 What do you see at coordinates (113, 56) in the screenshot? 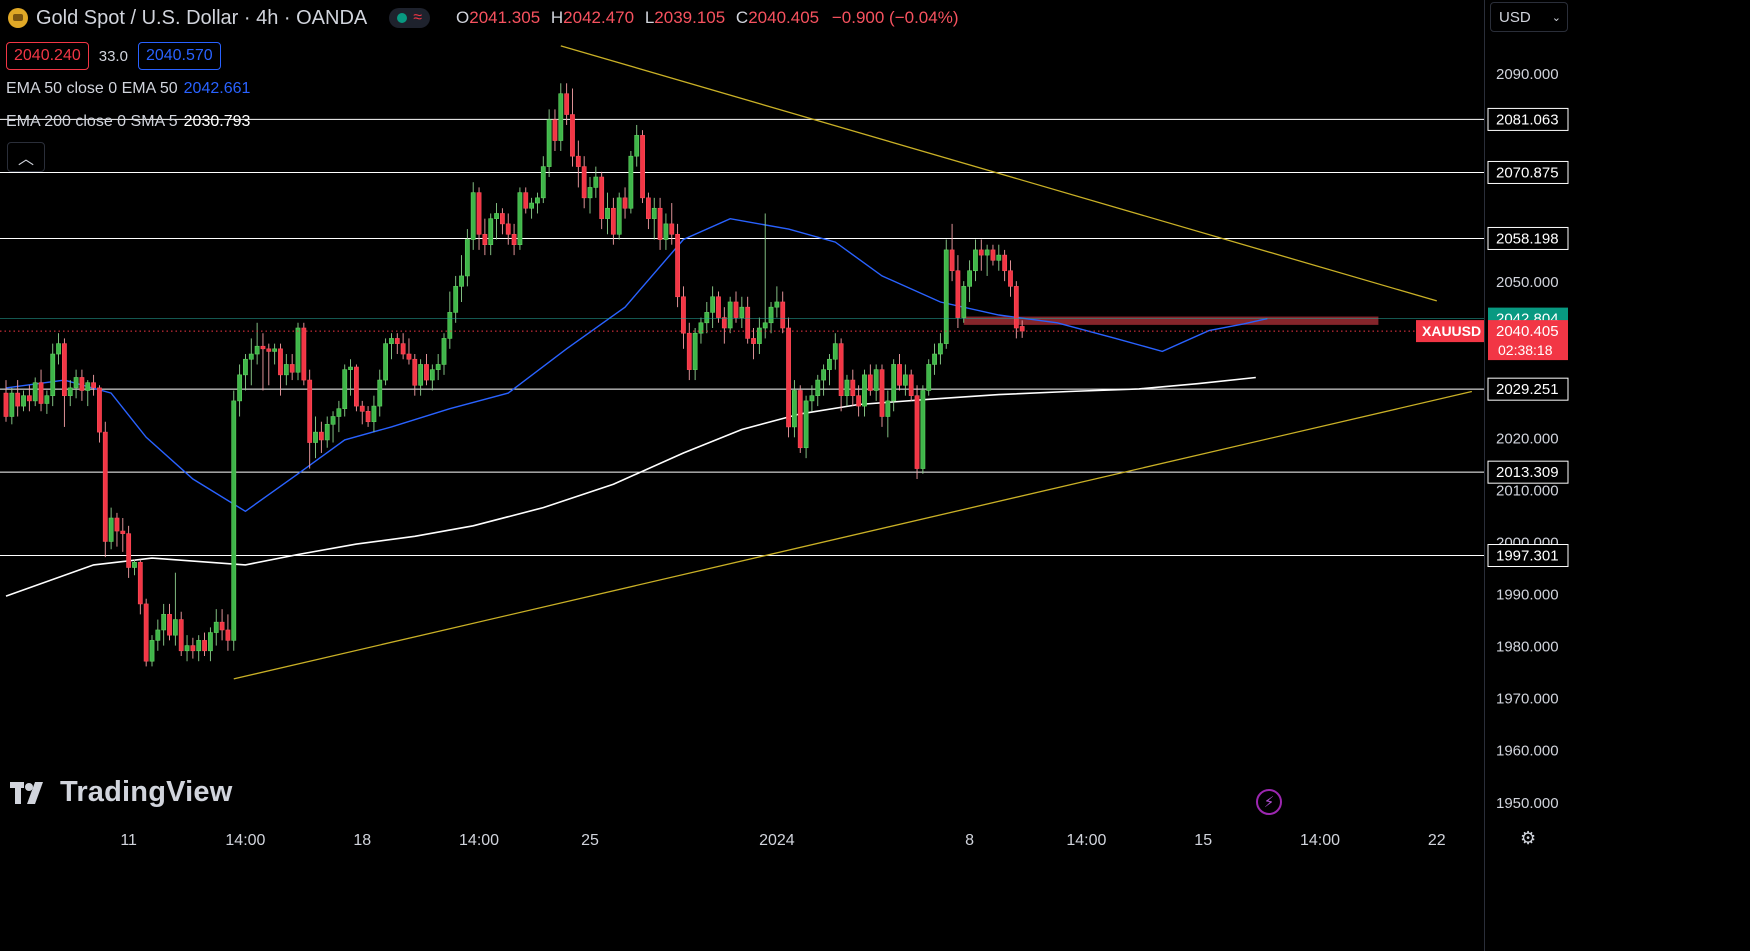
I see `spread-value: 33.0` at bounding box center [113, 56].